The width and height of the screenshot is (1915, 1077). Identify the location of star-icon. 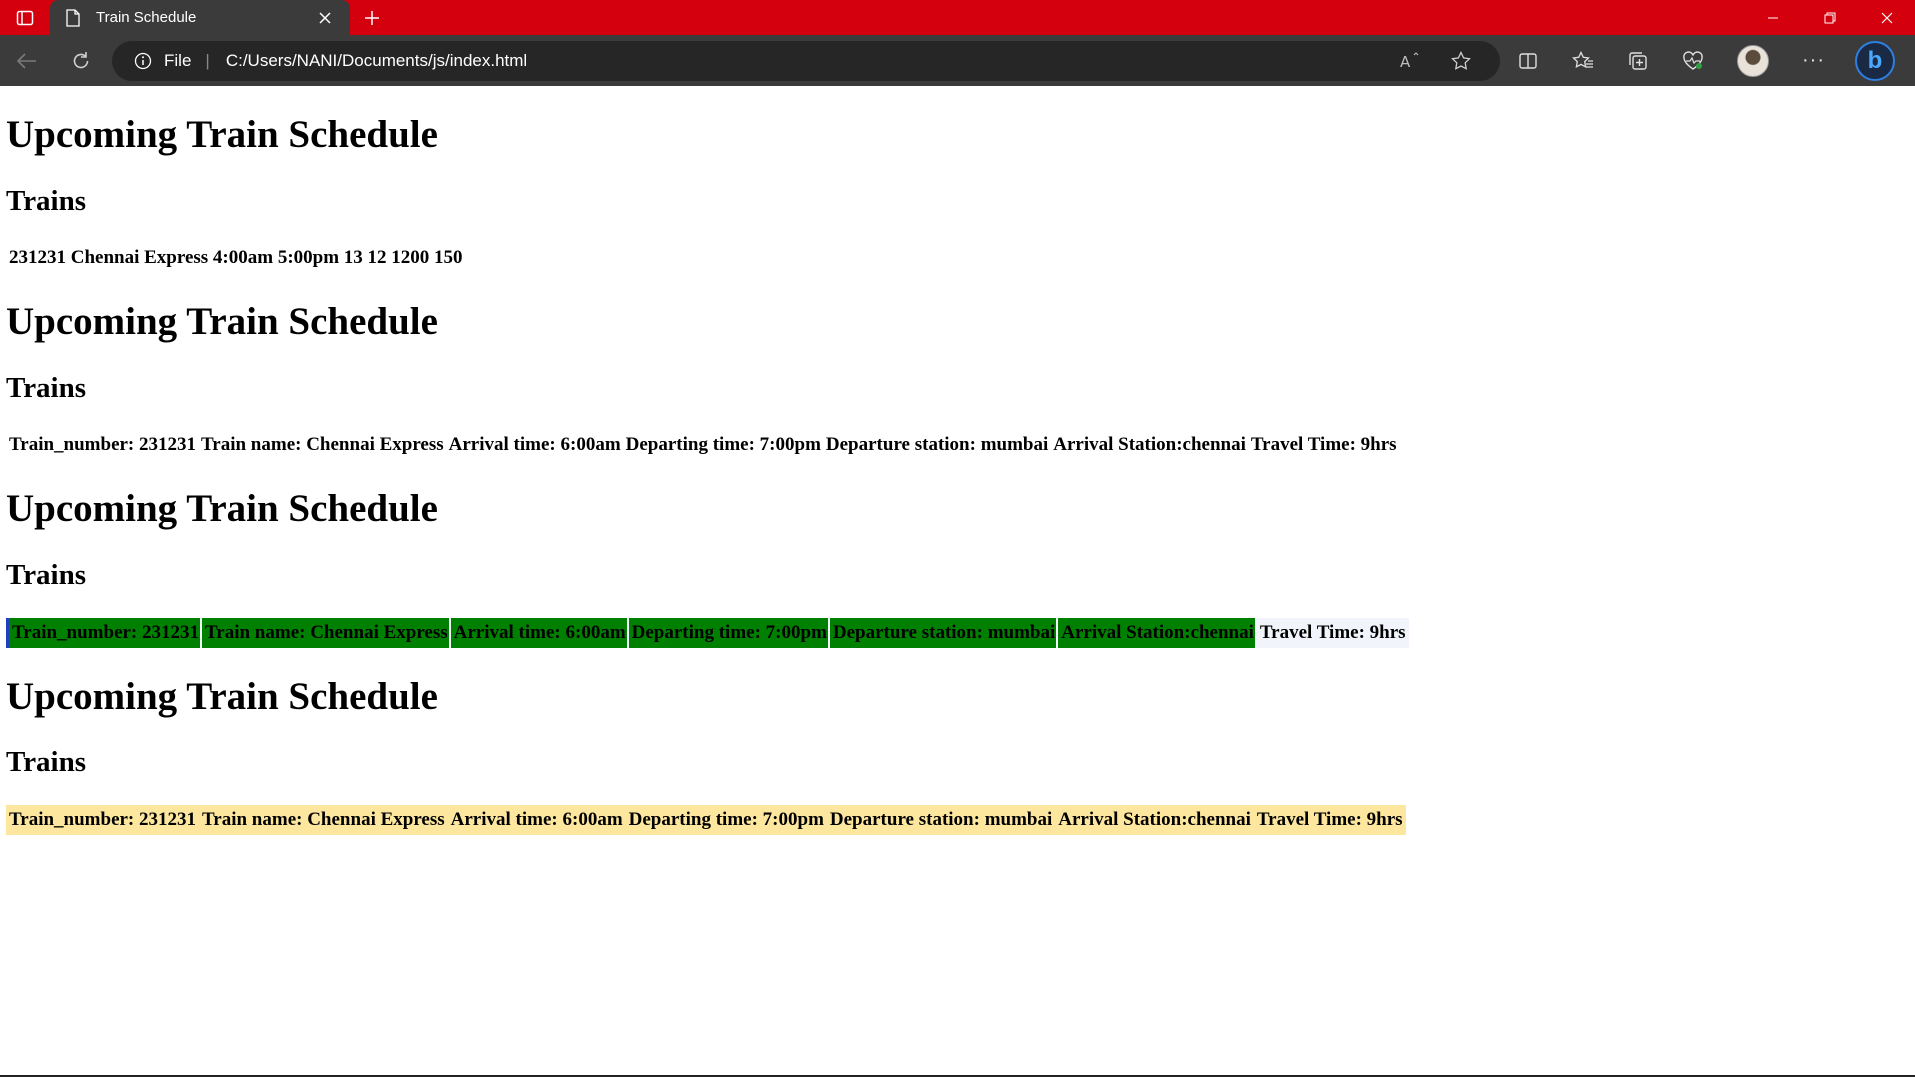
(1461, 60).